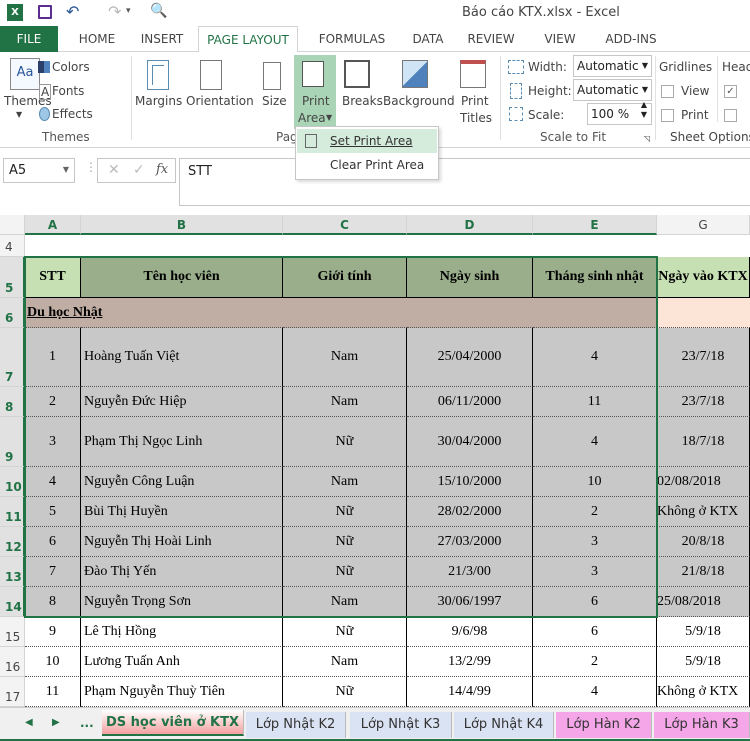 This screenshot has height=741, width=750. Describe the element at coordinates (128, 11) in the screenshot. I see `customize-qat-icon: ▾` at that location.